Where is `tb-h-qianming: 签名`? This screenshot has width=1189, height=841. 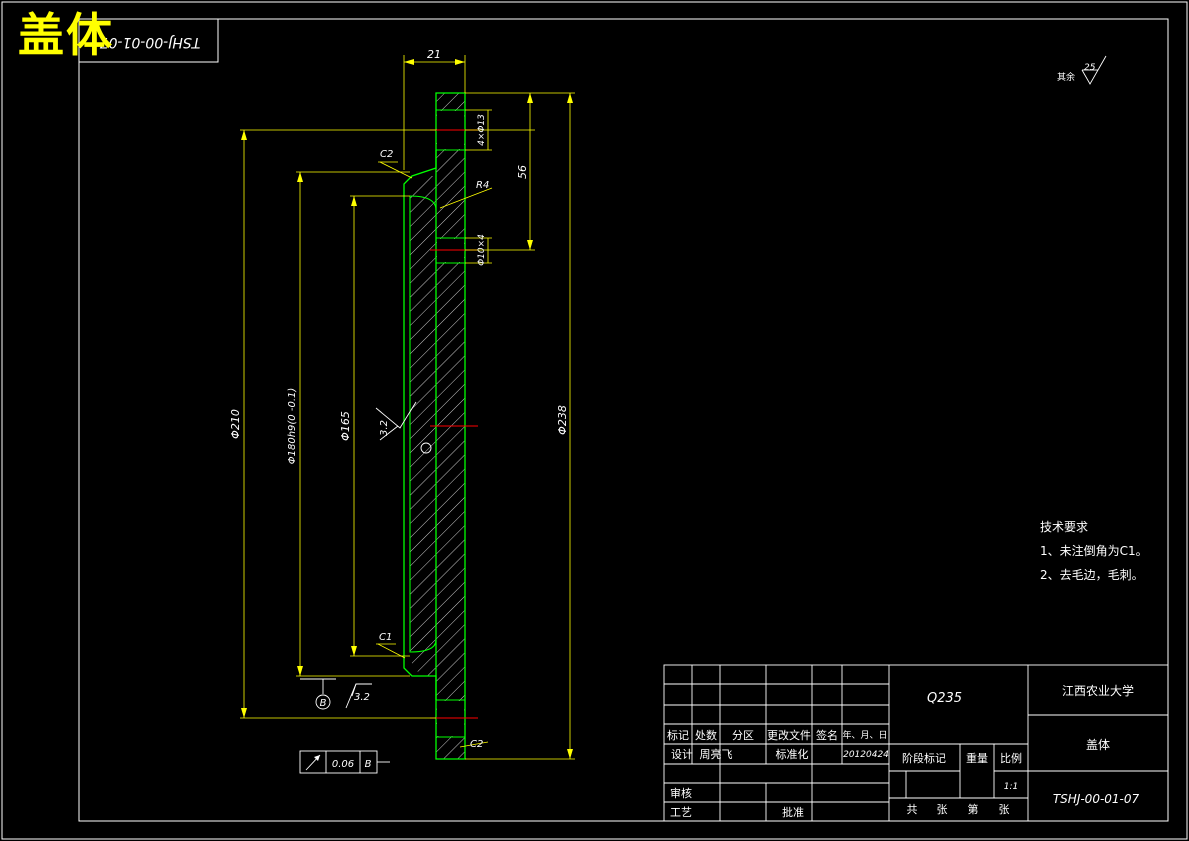 tb-h-qianming: 签名 is located at coordinates (827, 735).